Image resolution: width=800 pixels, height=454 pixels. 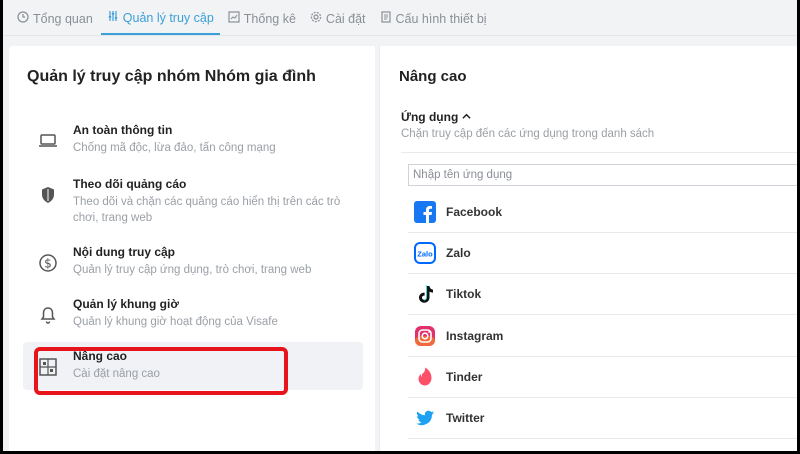 What do you see at coordinates (48, 315) in the screenshot?
I see `bell-icon` at bounding box center [48, 315].